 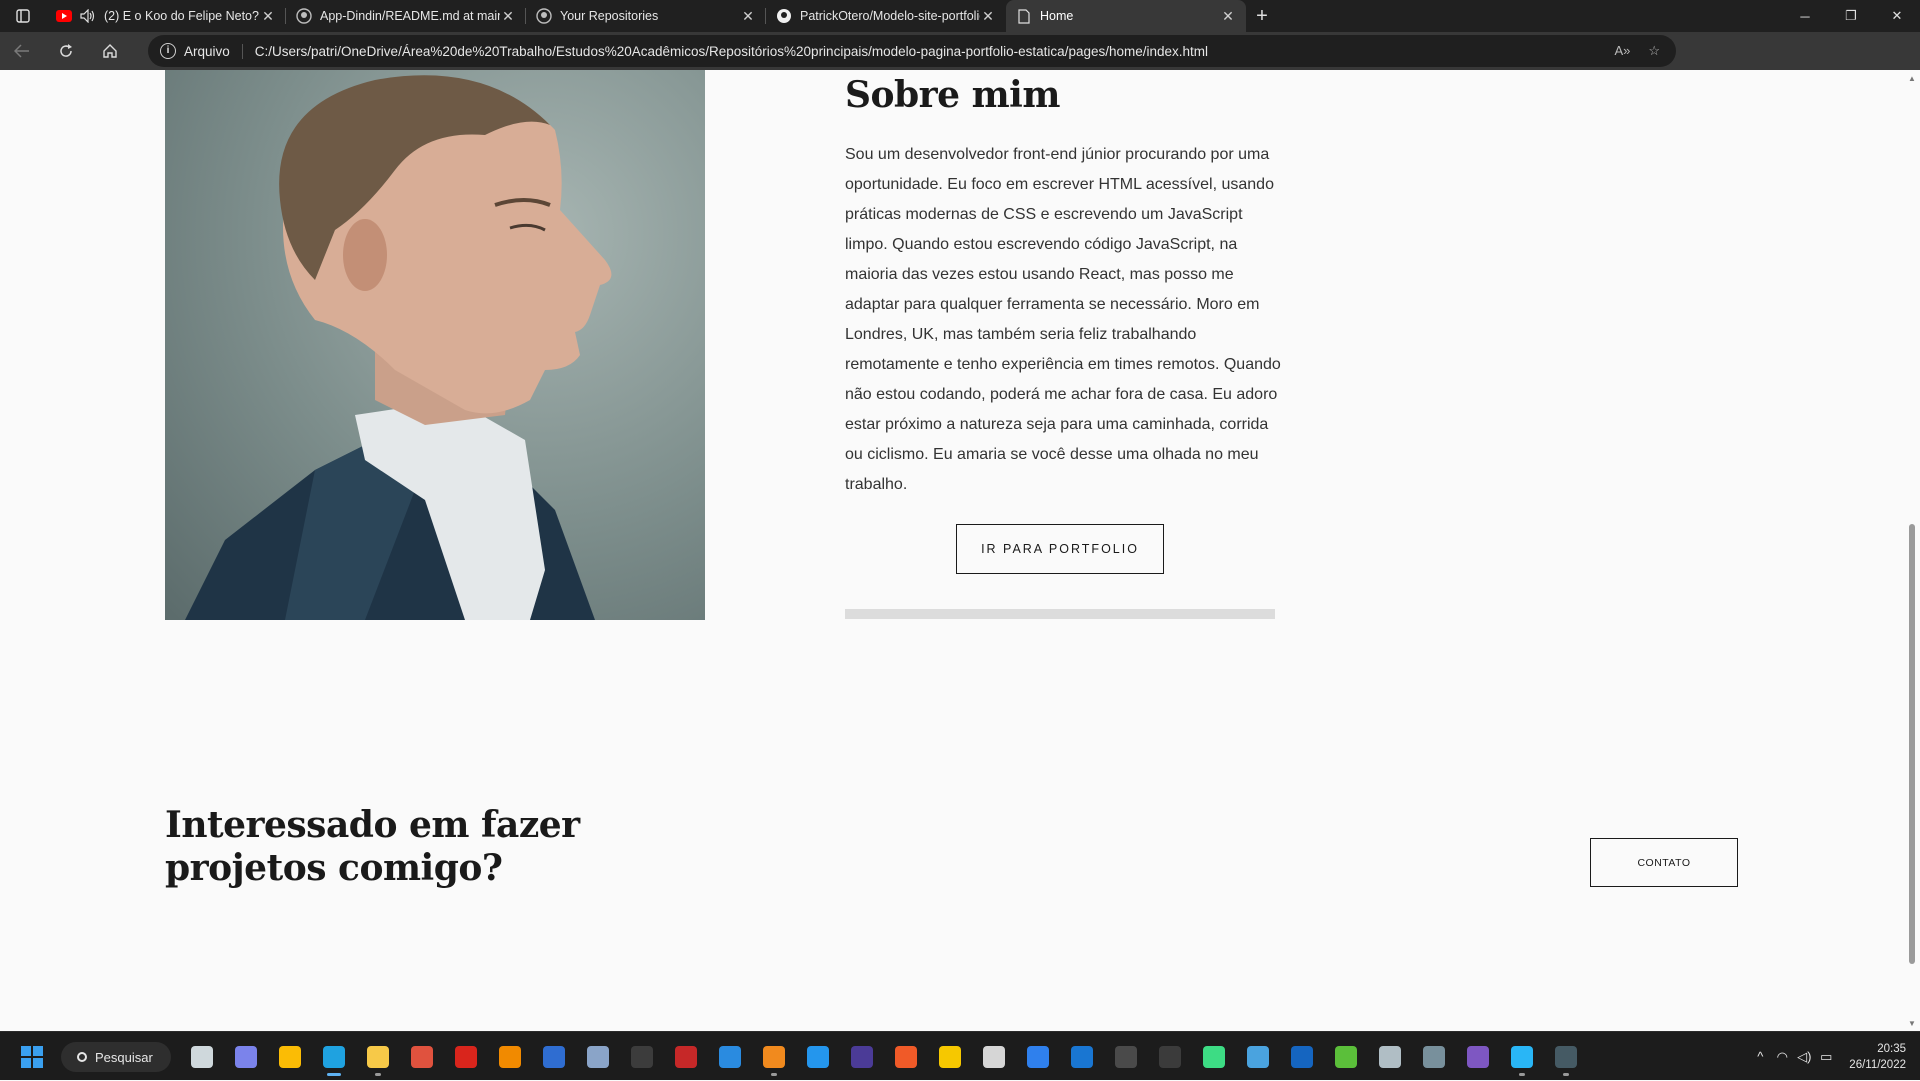 I want to click on tab-modelo-site: PatrickOtero/Modelo-site-portfolio ✕, so click(x=886, y=16).